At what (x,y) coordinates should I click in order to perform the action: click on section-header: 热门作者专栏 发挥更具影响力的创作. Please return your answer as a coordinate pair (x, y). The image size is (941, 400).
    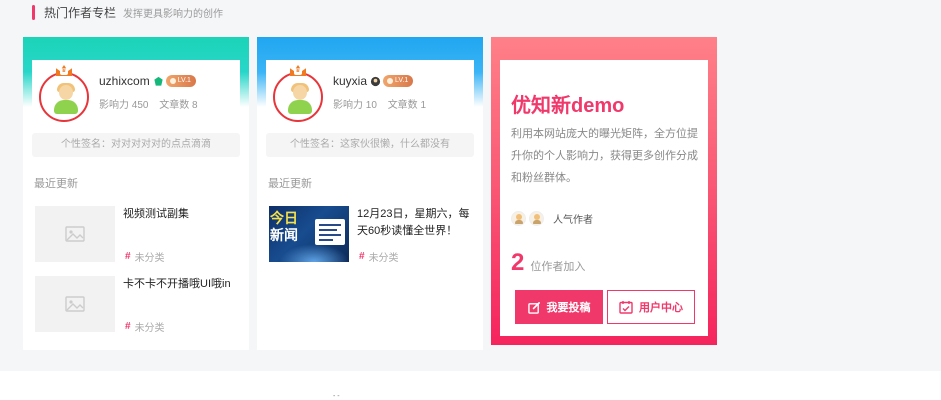
    Looking at the image, I should click on (127, 12).